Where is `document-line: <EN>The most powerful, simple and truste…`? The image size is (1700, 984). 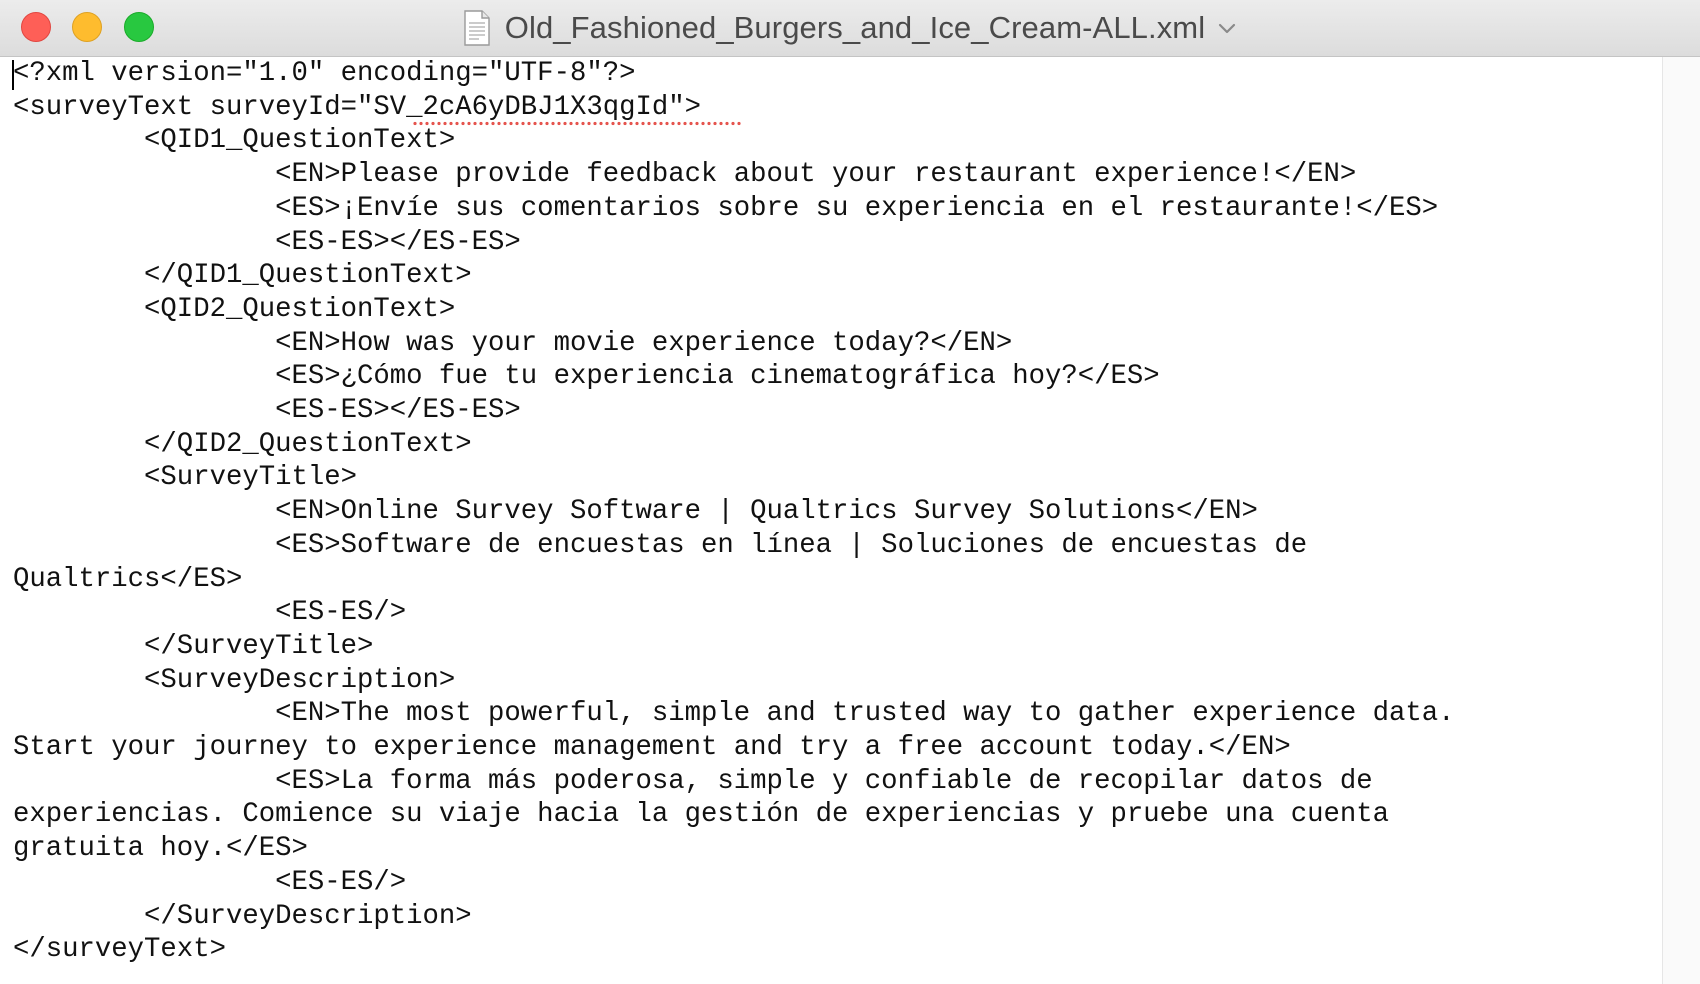
document-line: <EN>The most powerful, simple and truste… is located at coordinates (733, 713).